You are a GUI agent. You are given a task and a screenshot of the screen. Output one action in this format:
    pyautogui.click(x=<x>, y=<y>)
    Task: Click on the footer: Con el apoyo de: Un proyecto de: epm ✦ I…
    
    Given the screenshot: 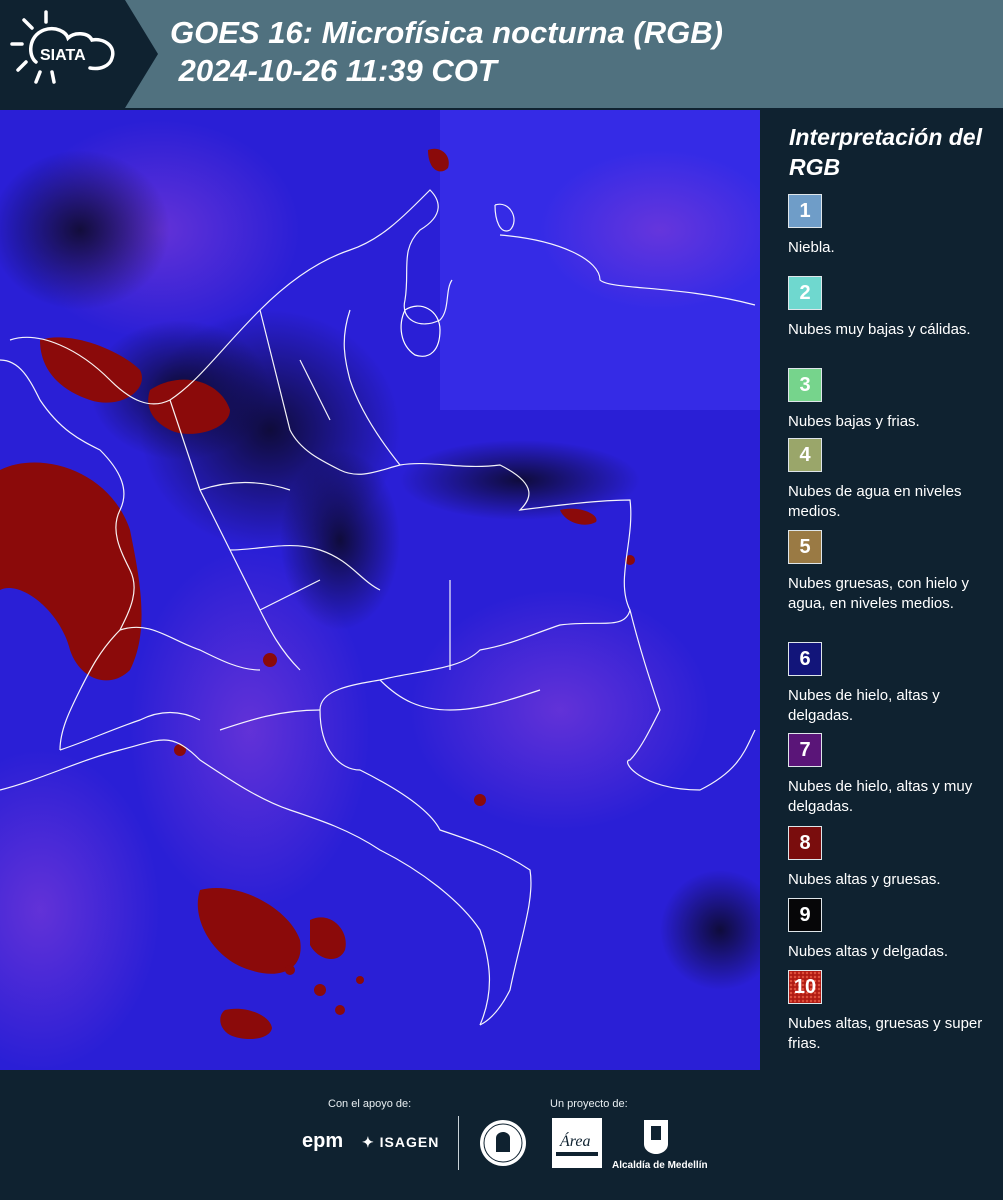 What is the action you would take?
    pyautogui.click(x=501, y=1135)
    